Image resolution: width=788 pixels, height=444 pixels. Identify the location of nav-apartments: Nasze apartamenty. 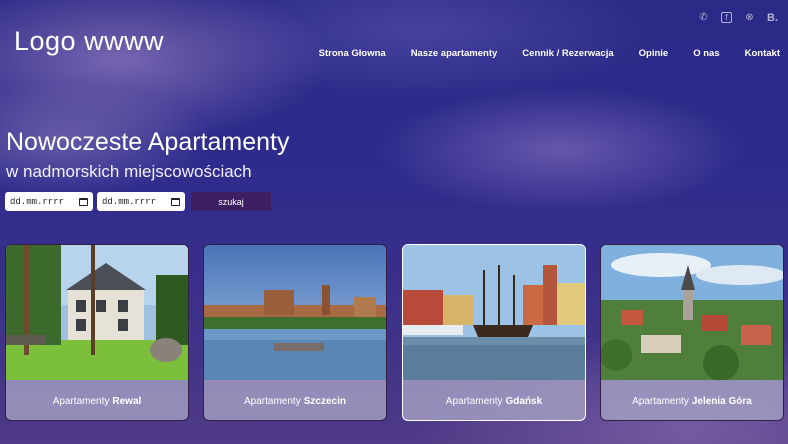
(454, 53).